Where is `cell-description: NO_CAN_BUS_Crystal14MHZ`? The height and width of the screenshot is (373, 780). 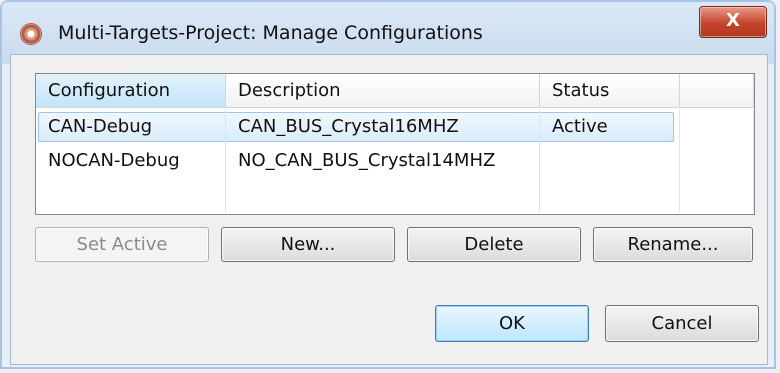
cell-description: NO_CAN_BUS_Crystal14MHZ is located at coordinates (383, 161).